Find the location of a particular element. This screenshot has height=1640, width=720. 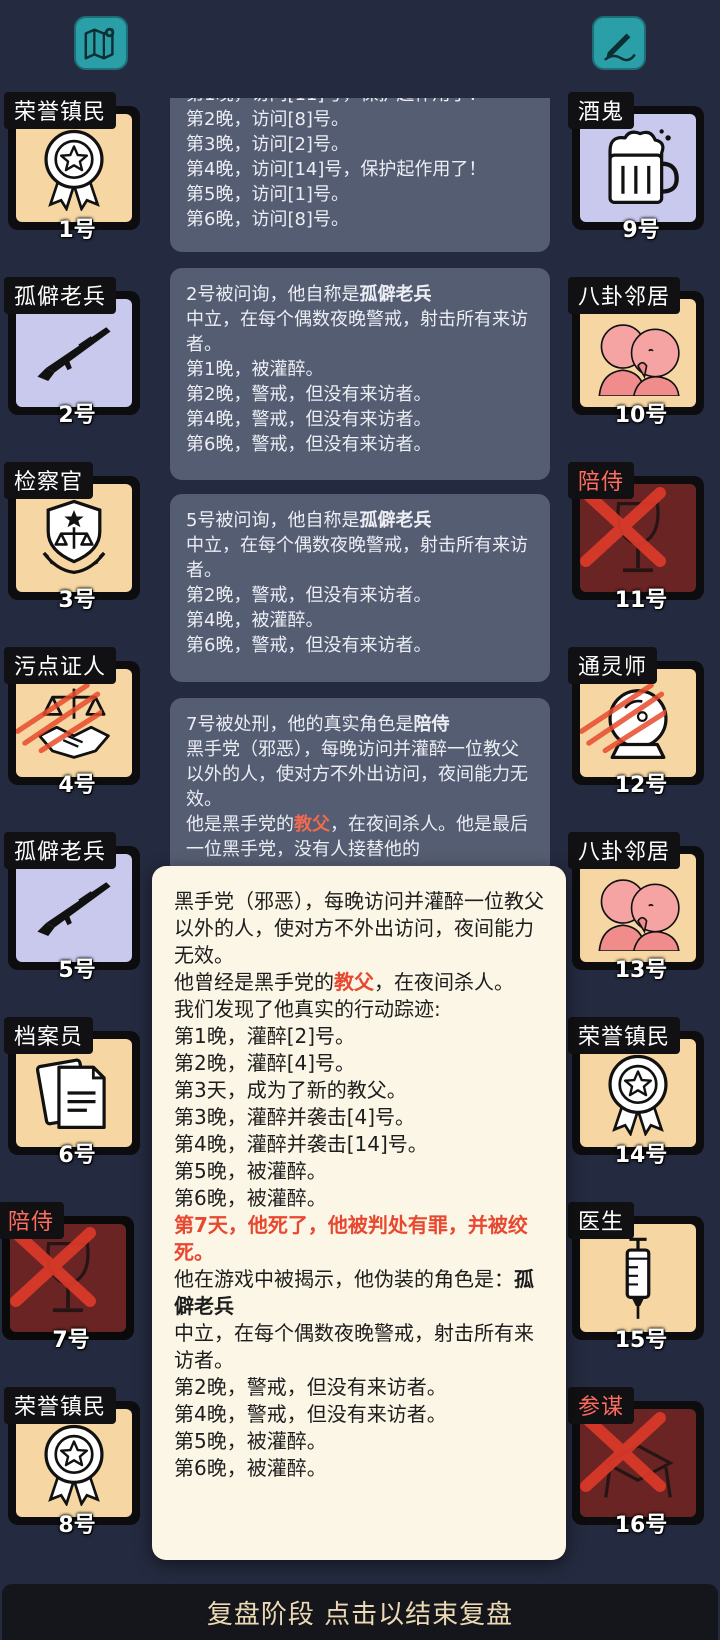

beer-mug-icon is located at coordinates (638, 168).